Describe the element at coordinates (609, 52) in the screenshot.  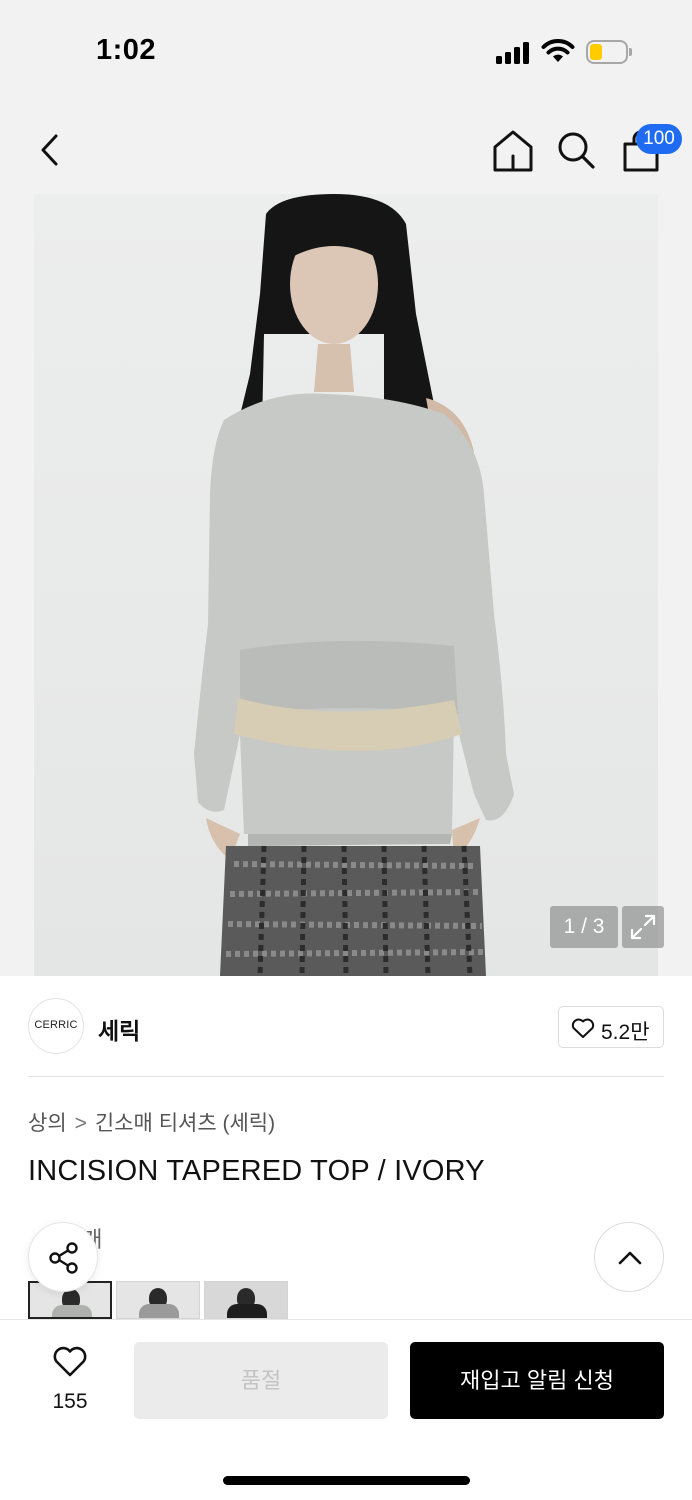
I see `battery-icon` at that location.